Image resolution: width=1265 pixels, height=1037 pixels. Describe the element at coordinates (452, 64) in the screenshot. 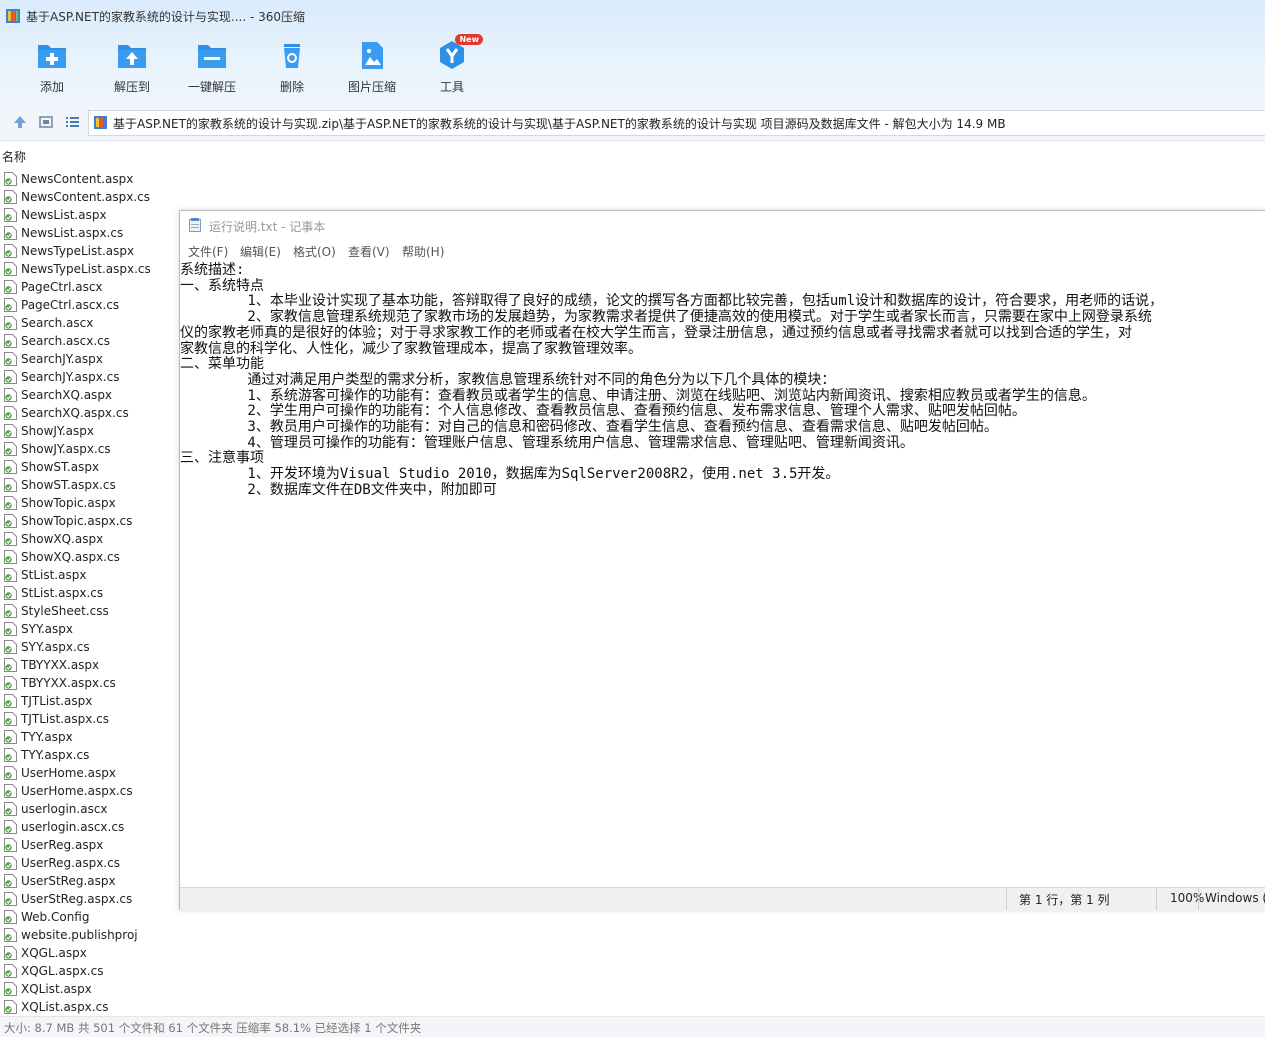

I see `tools-button: New 工具` at that location.